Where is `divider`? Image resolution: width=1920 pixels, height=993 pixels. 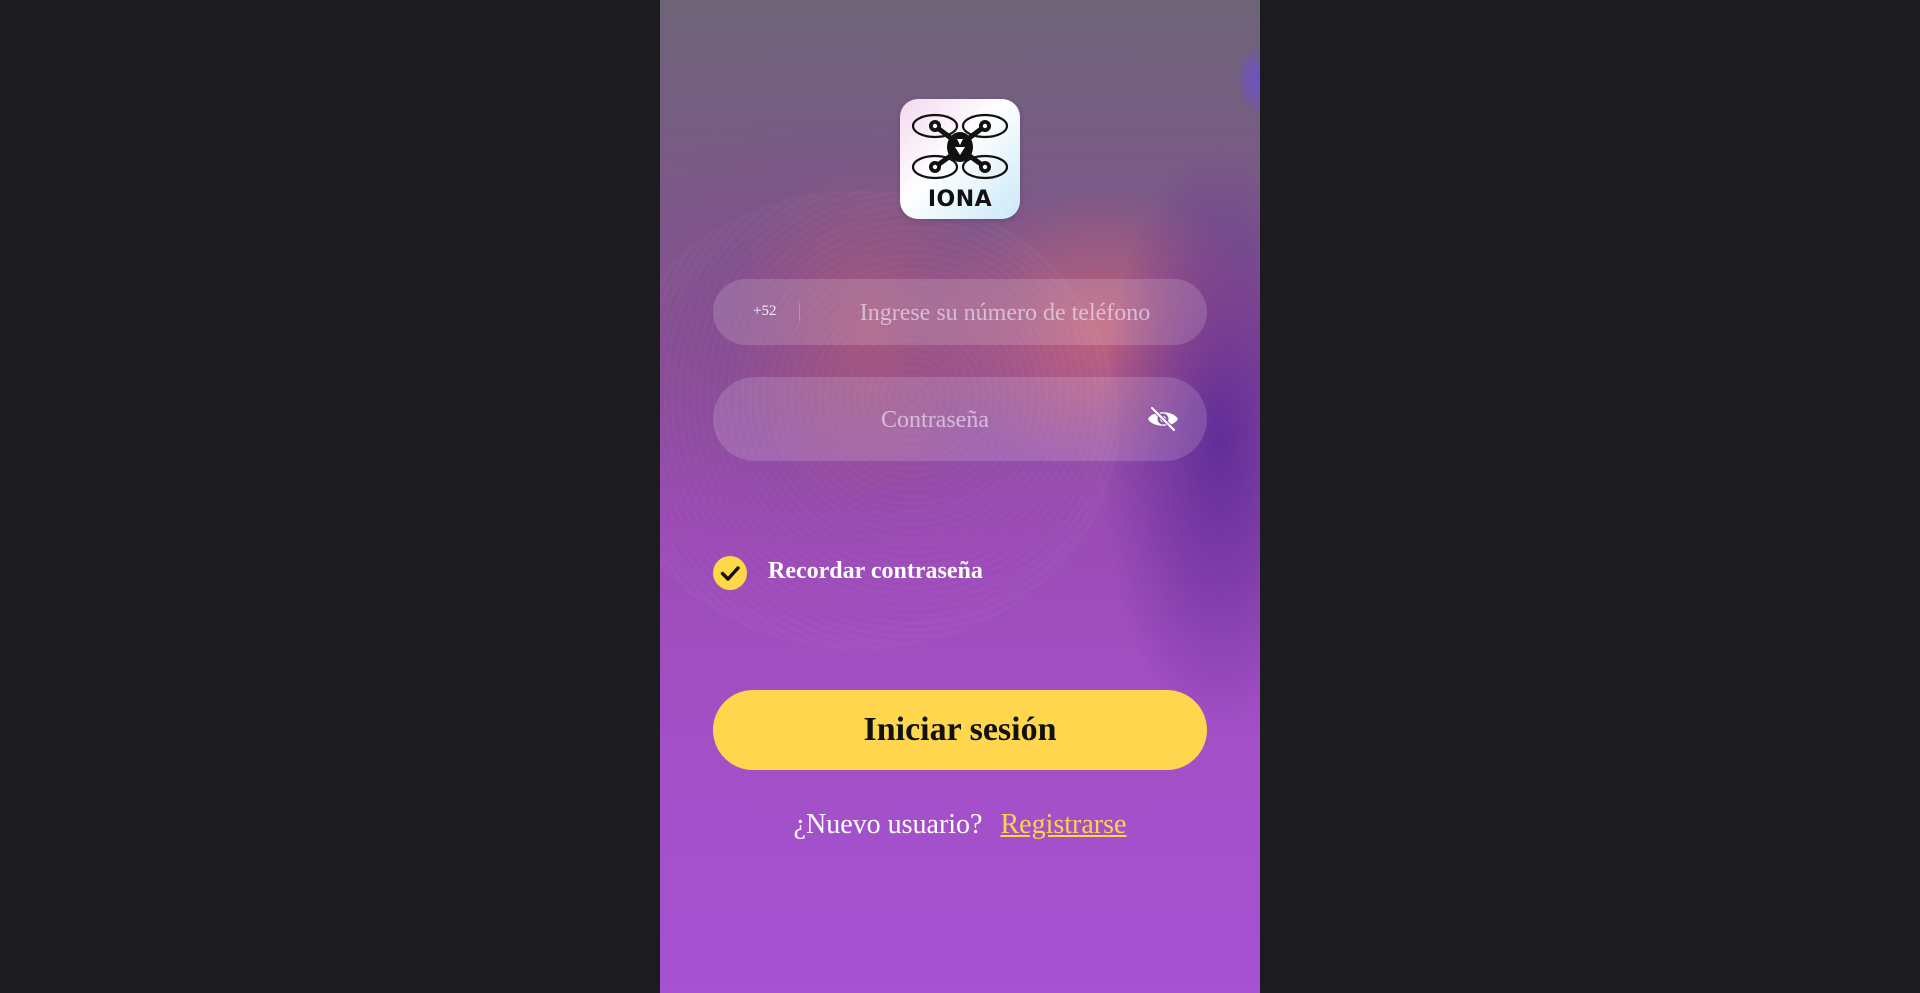
divider is located at coordinates (799, 312).